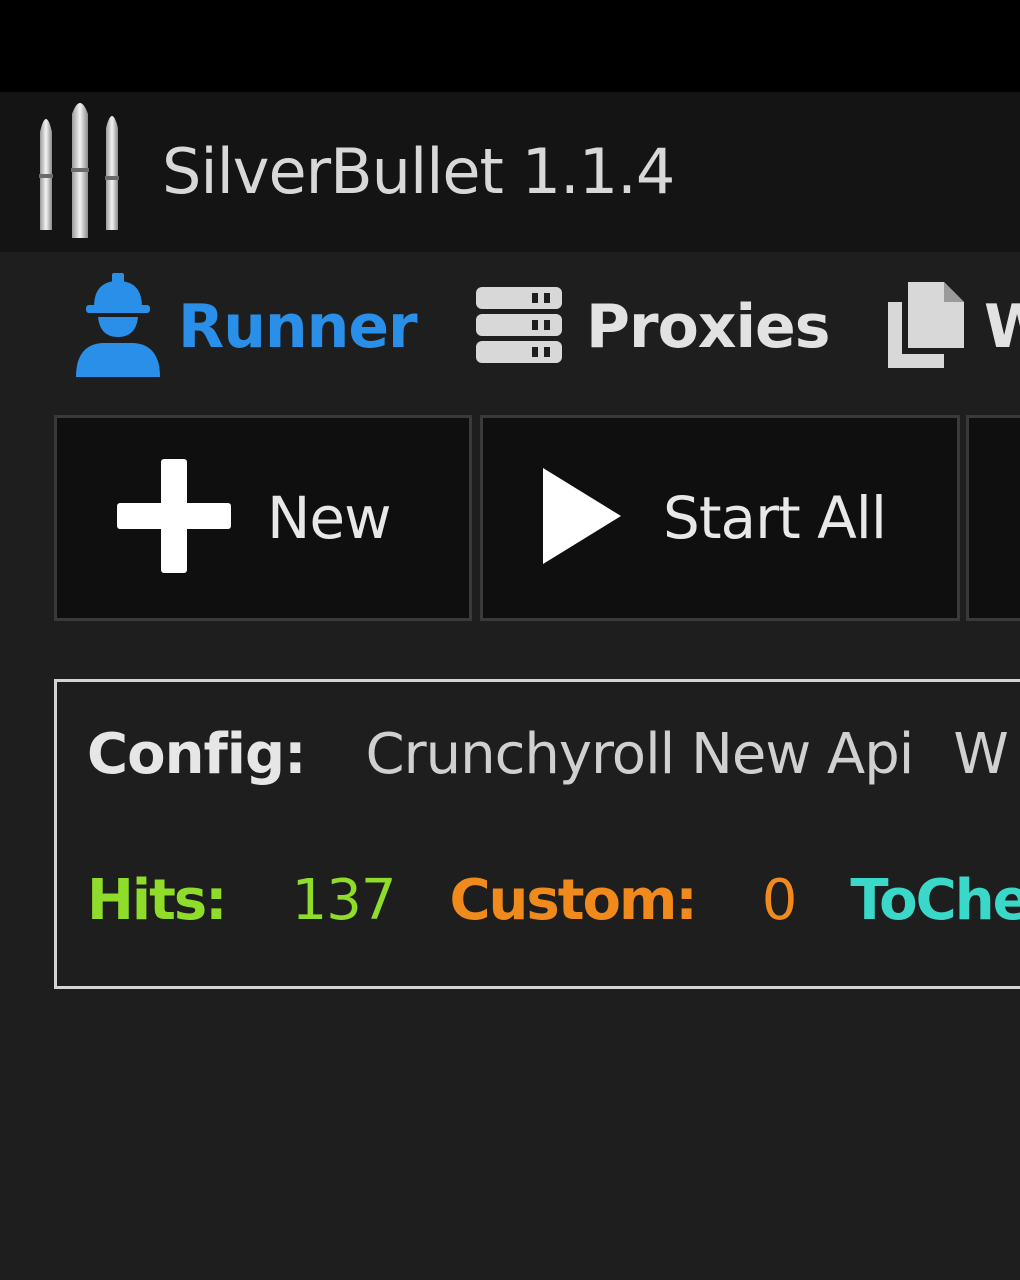 The width and height of the screenshot is (1020, 1280). I want to click on nav-item-runner-label: Runner, so click(298, 327).